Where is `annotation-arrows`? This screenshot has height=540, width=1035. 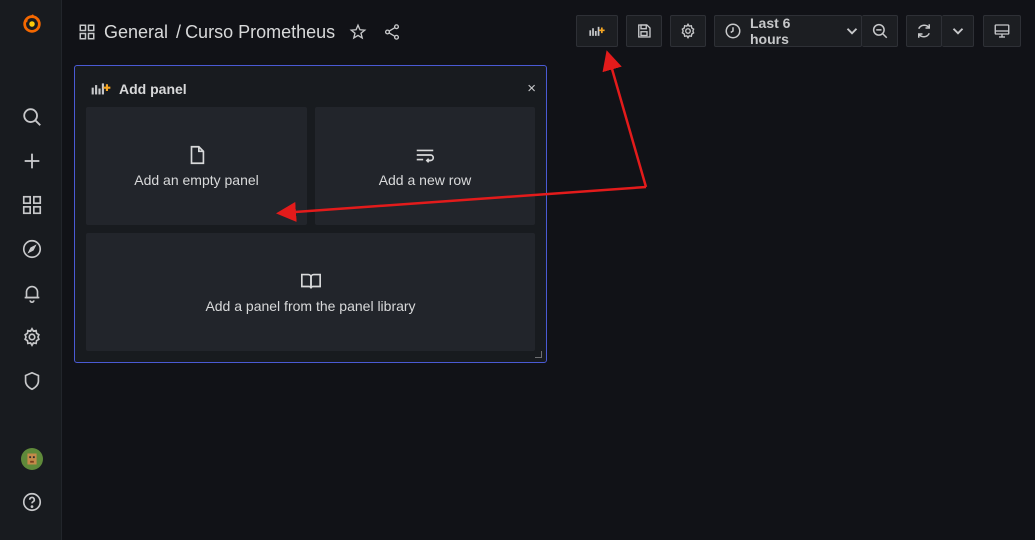 annotation-arrows is located at coordinates (462, 136).